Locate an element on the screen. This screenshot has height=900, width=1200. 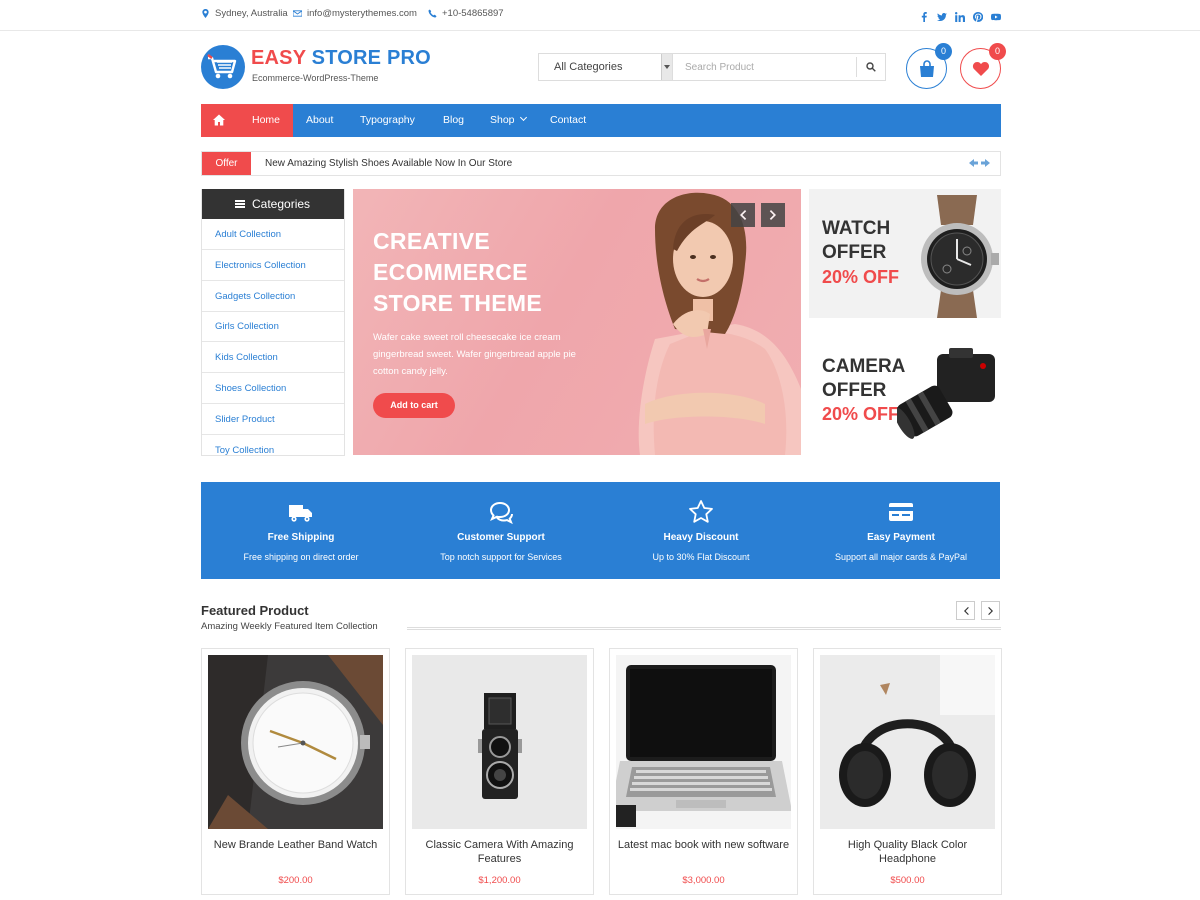
nav-item-shop-label: Shop is located at coordinates (502, 120).